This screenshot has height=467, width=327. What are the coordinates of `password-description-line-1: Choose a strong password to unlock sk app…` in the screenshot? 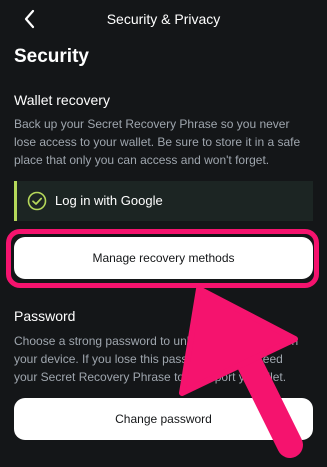 It's located at (156, 341).